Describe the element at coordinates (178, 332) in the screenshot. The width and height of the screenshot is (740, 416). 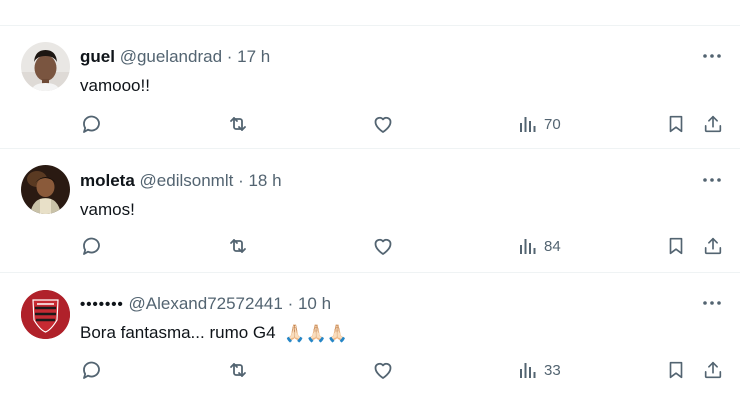
I see `reply-text-body: Bora fantasma... rumo G4` at that location.